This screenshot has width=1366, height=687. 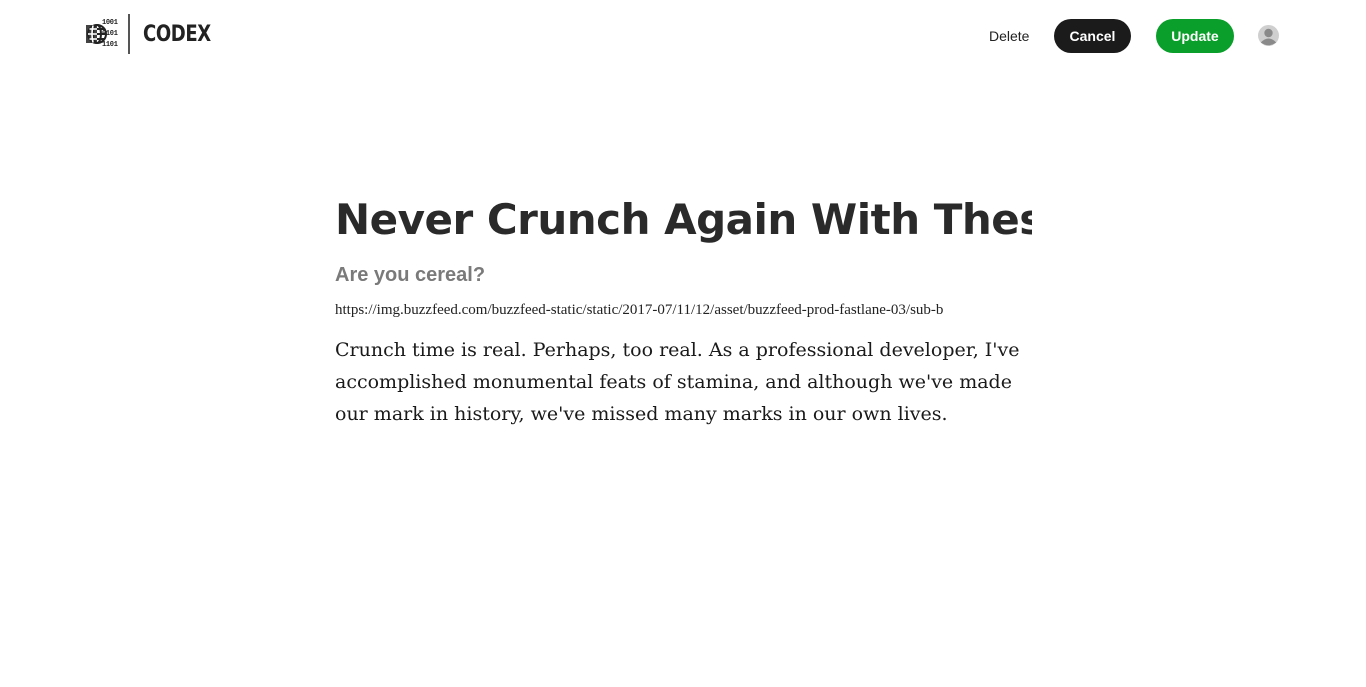 What do you see at coordinates (1195, 36) in the screenshot?
I see `update-button: Update` at bounding box center [1195, 36].